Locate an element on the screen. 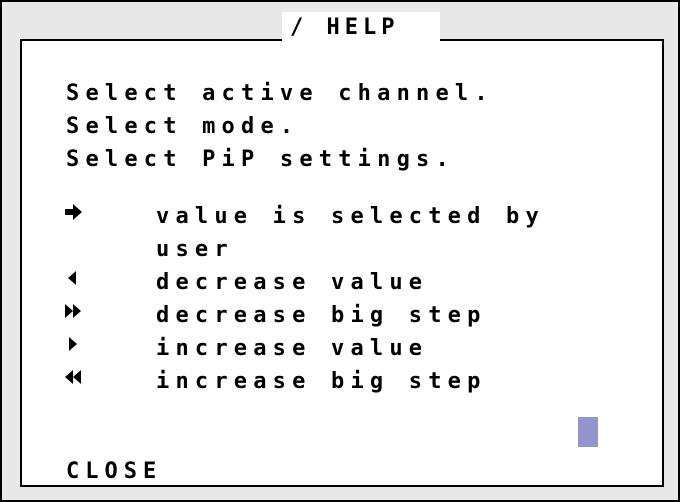 This screenshot has height=502, width=680. triangle-right-icon is located at coordinates (73, 344).